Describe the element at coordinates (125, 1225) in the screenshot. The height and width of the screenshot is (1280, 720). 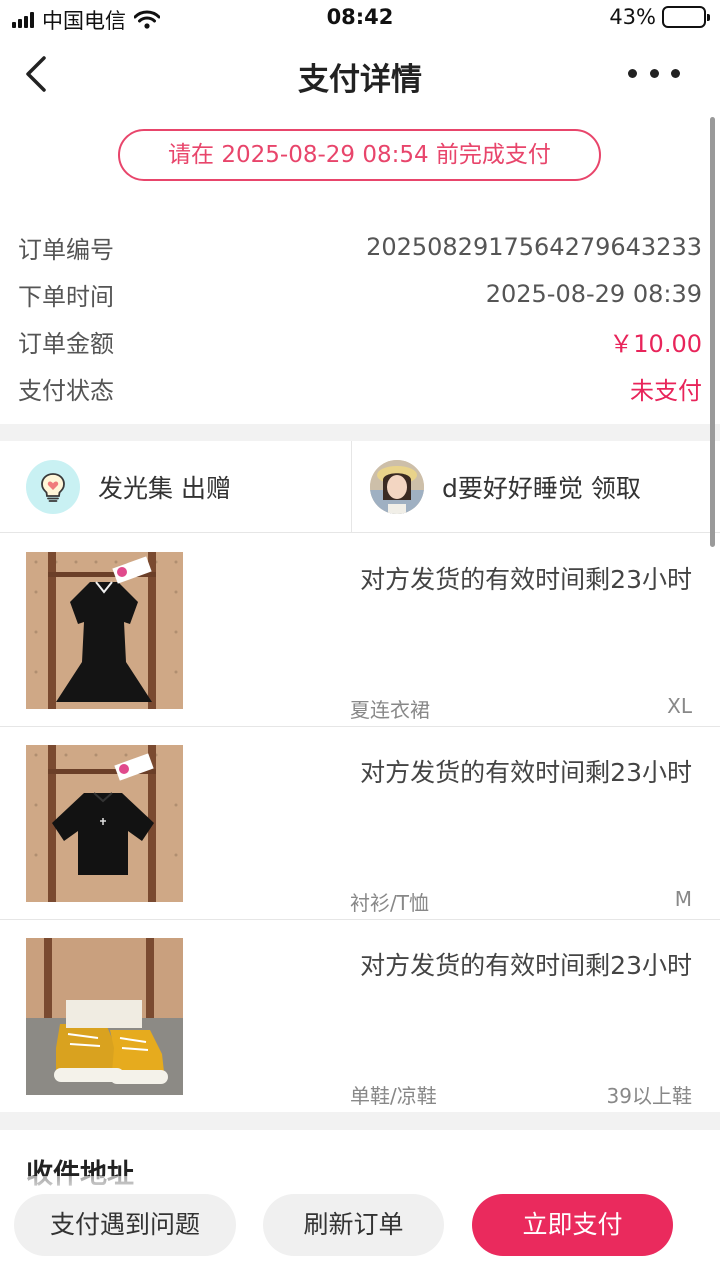
I see `payment-problem-button: 支付遇到问题` at that location.